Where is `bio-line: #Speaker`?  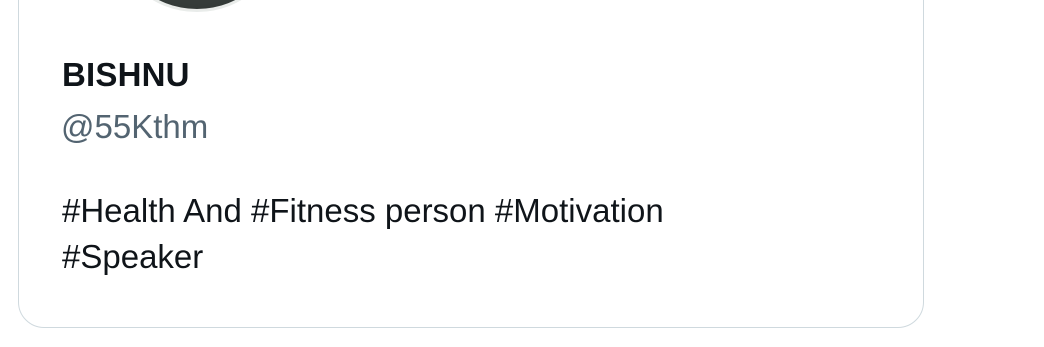
bio-line: #Speaker is located at coordinates (133, 256).